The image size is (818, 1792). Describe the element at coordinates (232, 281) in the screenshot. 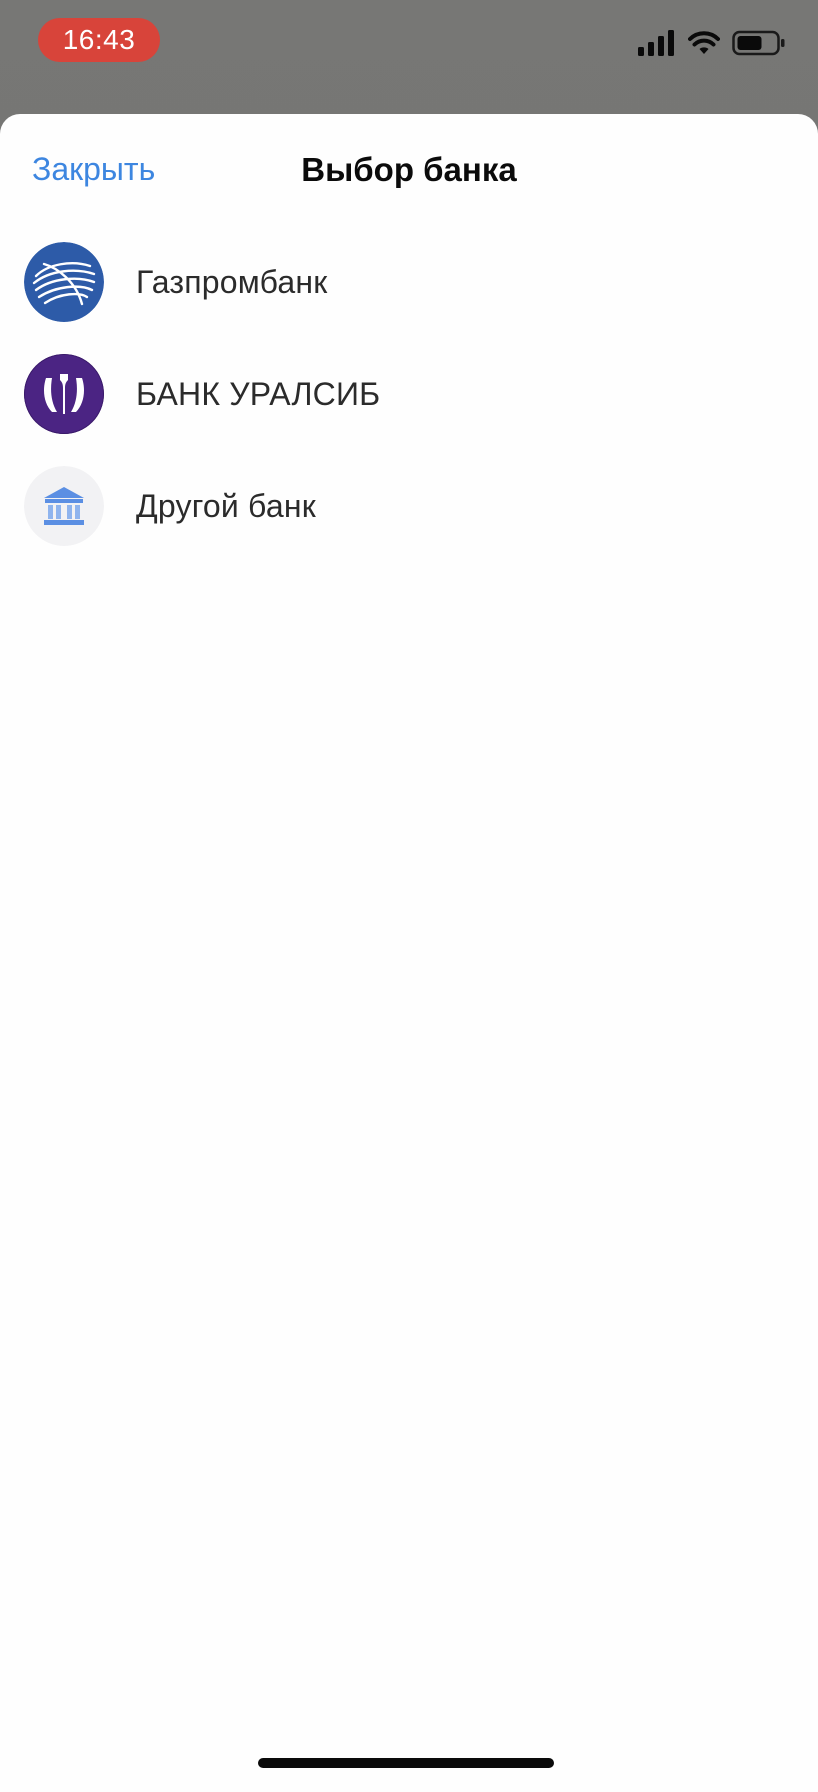

I see `bank-name: Газпромбанк` at that location.